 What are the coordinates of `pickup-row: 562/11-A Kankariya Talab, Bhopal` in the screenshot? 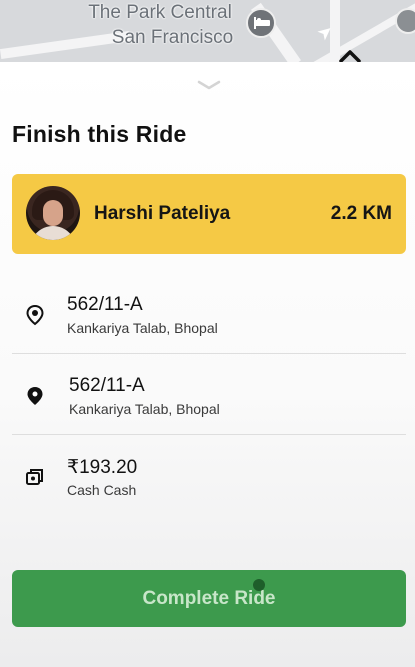 It's located at (209, 314).